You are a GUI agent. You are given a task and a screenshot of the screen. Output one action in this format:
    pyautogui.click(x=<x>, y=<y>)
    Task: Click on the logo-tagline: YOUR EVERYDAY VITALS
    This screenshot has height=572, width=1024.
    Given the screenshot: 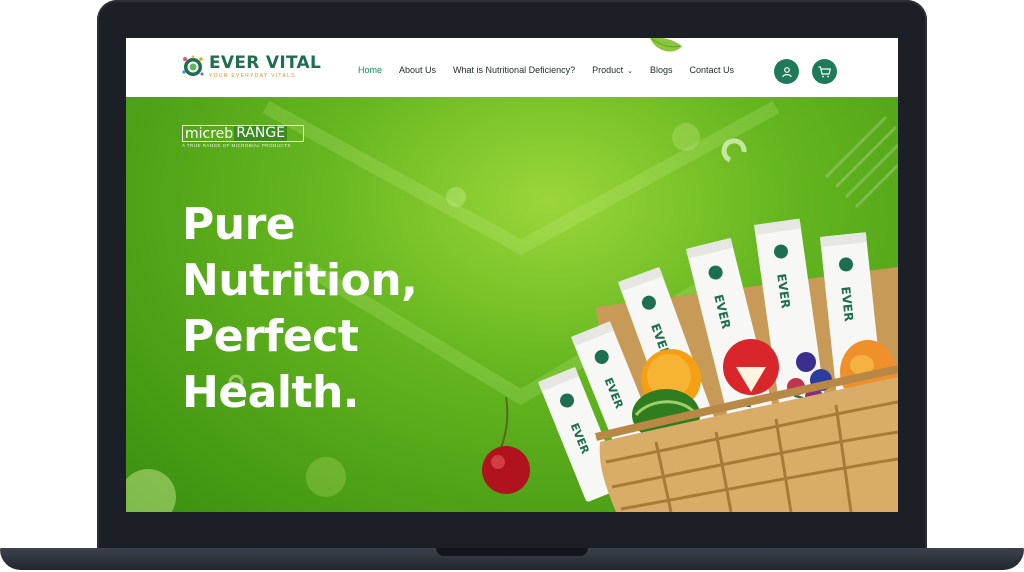 What is the action you would take?
    pyautogui.click(x=252, y=76)
    